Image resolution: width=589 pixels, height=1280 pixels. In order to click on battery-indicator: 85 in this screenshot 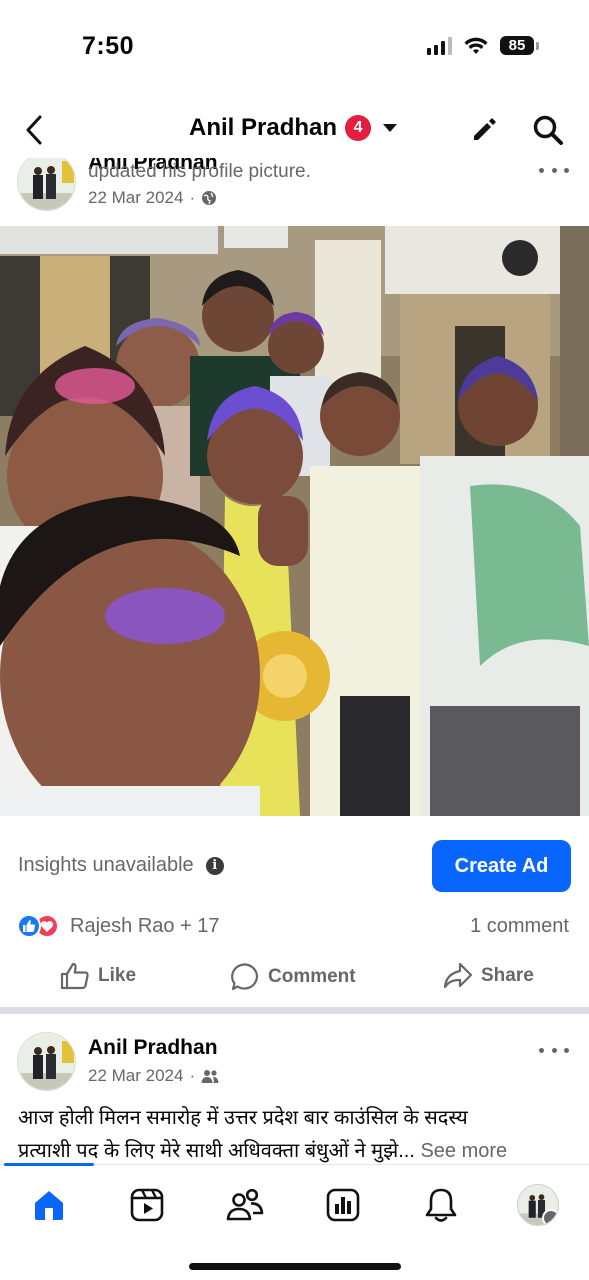, I will do `click(519, 45)`.